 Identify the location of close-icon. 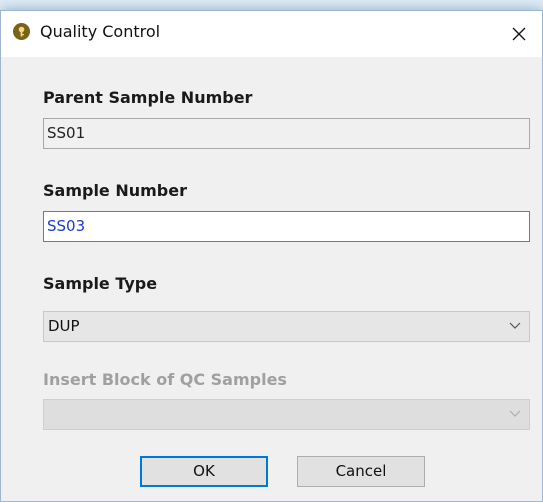
(519, 34).